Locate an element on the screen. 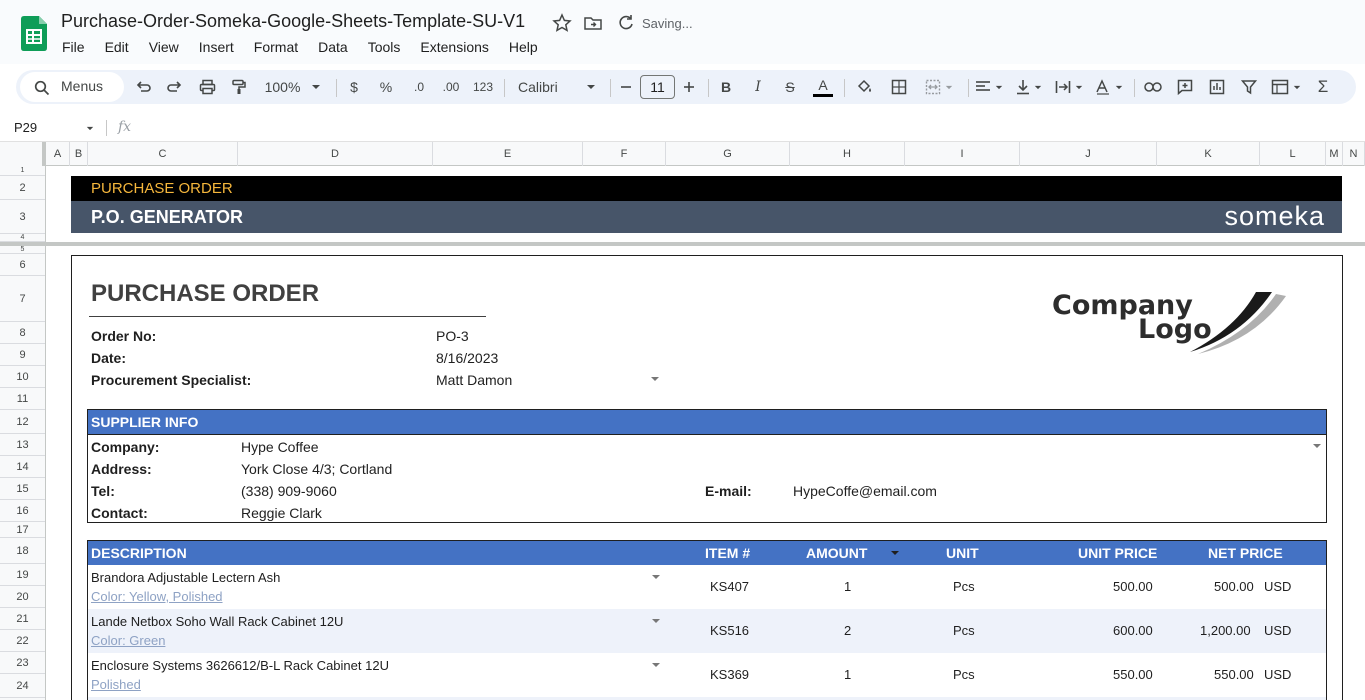  currency-format-button: $ is located at coordinates (354, 87).